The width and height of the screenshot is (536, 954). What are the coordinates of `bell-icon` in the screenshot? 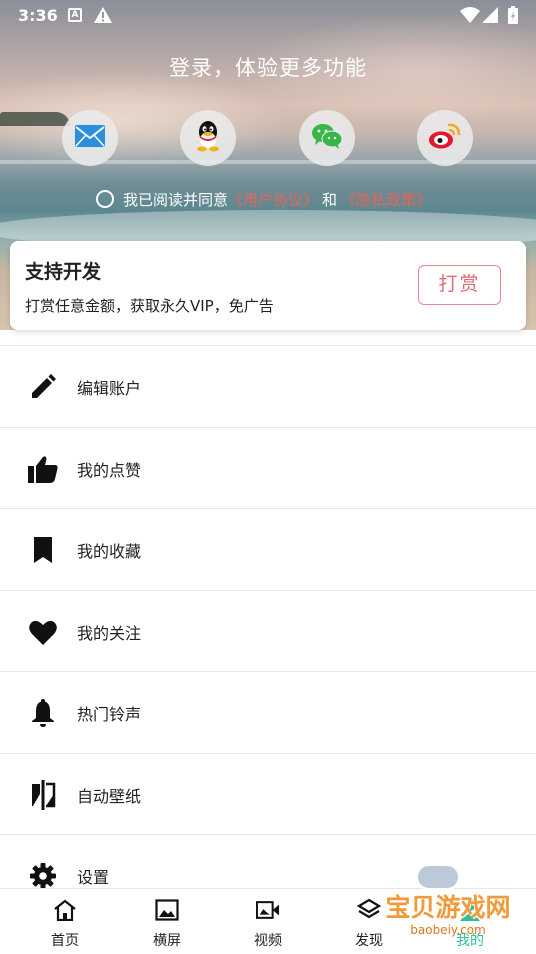 It's located at (43, 713).